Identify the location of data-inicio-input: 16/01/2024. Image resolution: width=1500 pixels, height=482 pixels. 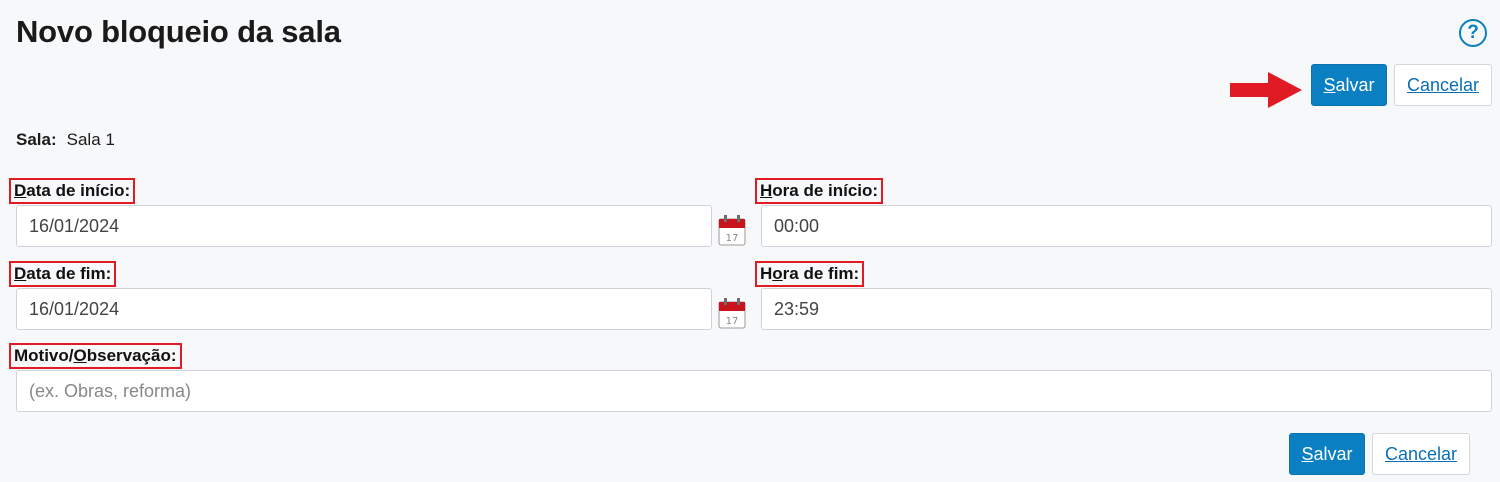
(364, 226).